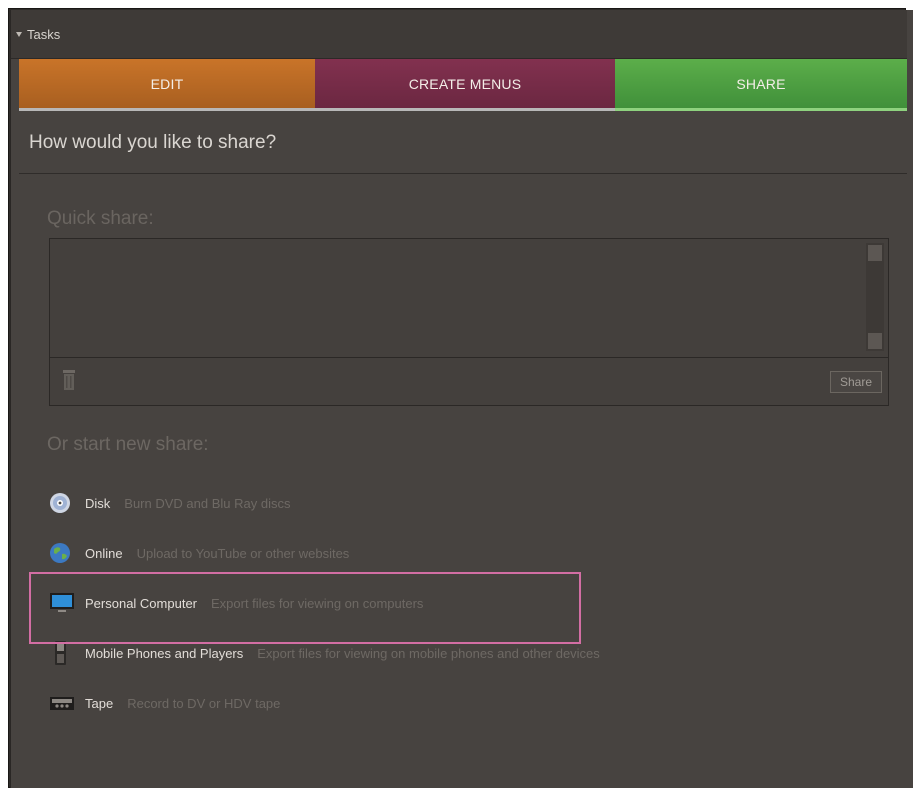  What do you see at coordinates (875, 297) in the screenshot?
I see `scrollbar` at bounding box center [875, 297].